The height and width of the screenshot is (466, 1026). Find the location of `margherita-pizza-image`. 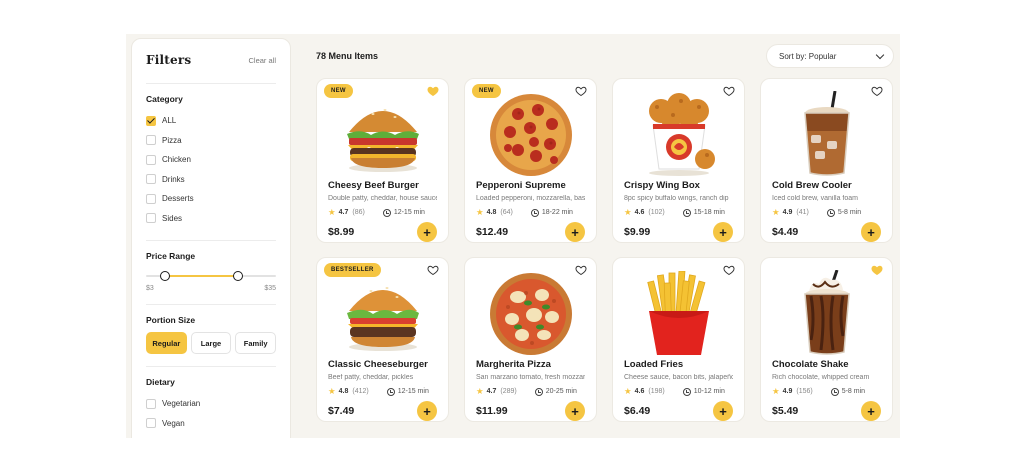

margherita-pizza-image is located at coordinates (530, 314).